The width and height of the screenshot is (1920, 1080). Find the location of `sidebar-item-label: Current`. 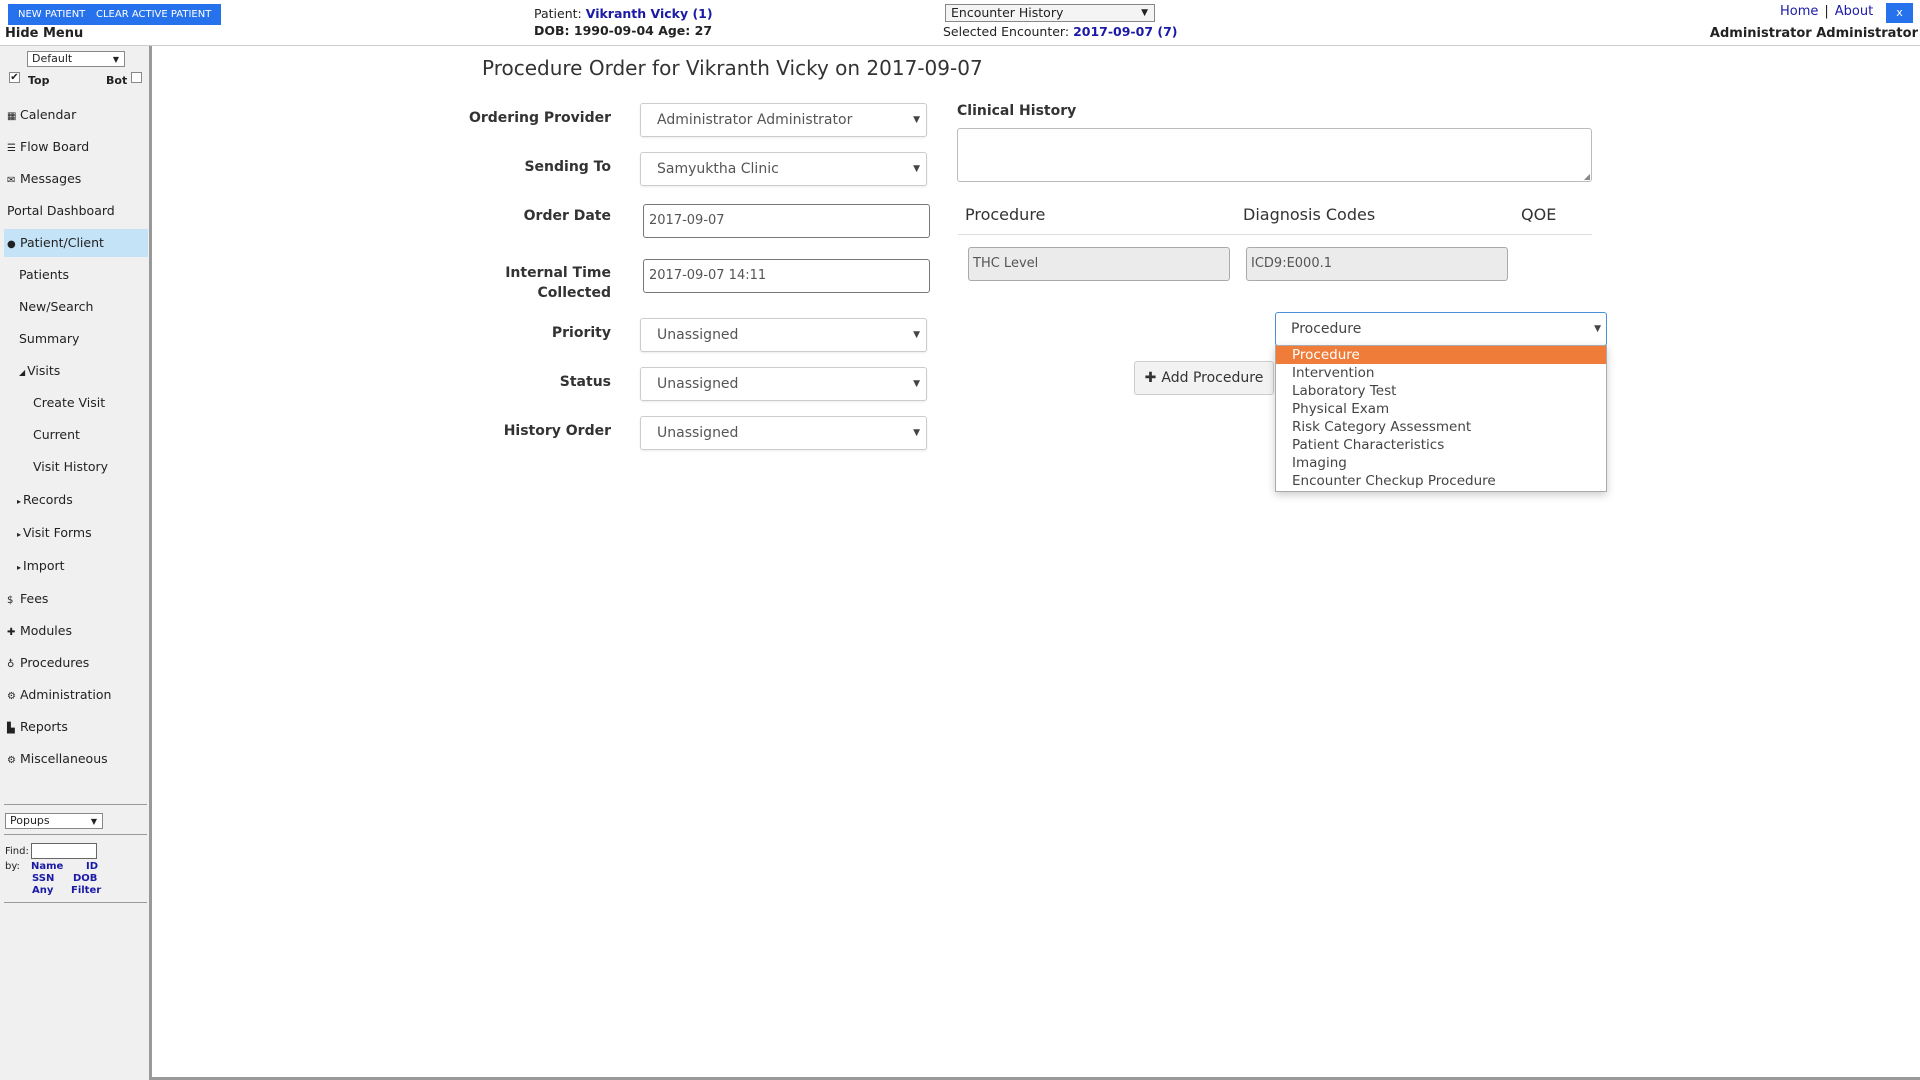

sidebar-item-label: Current is located at coordinates (56, 434).